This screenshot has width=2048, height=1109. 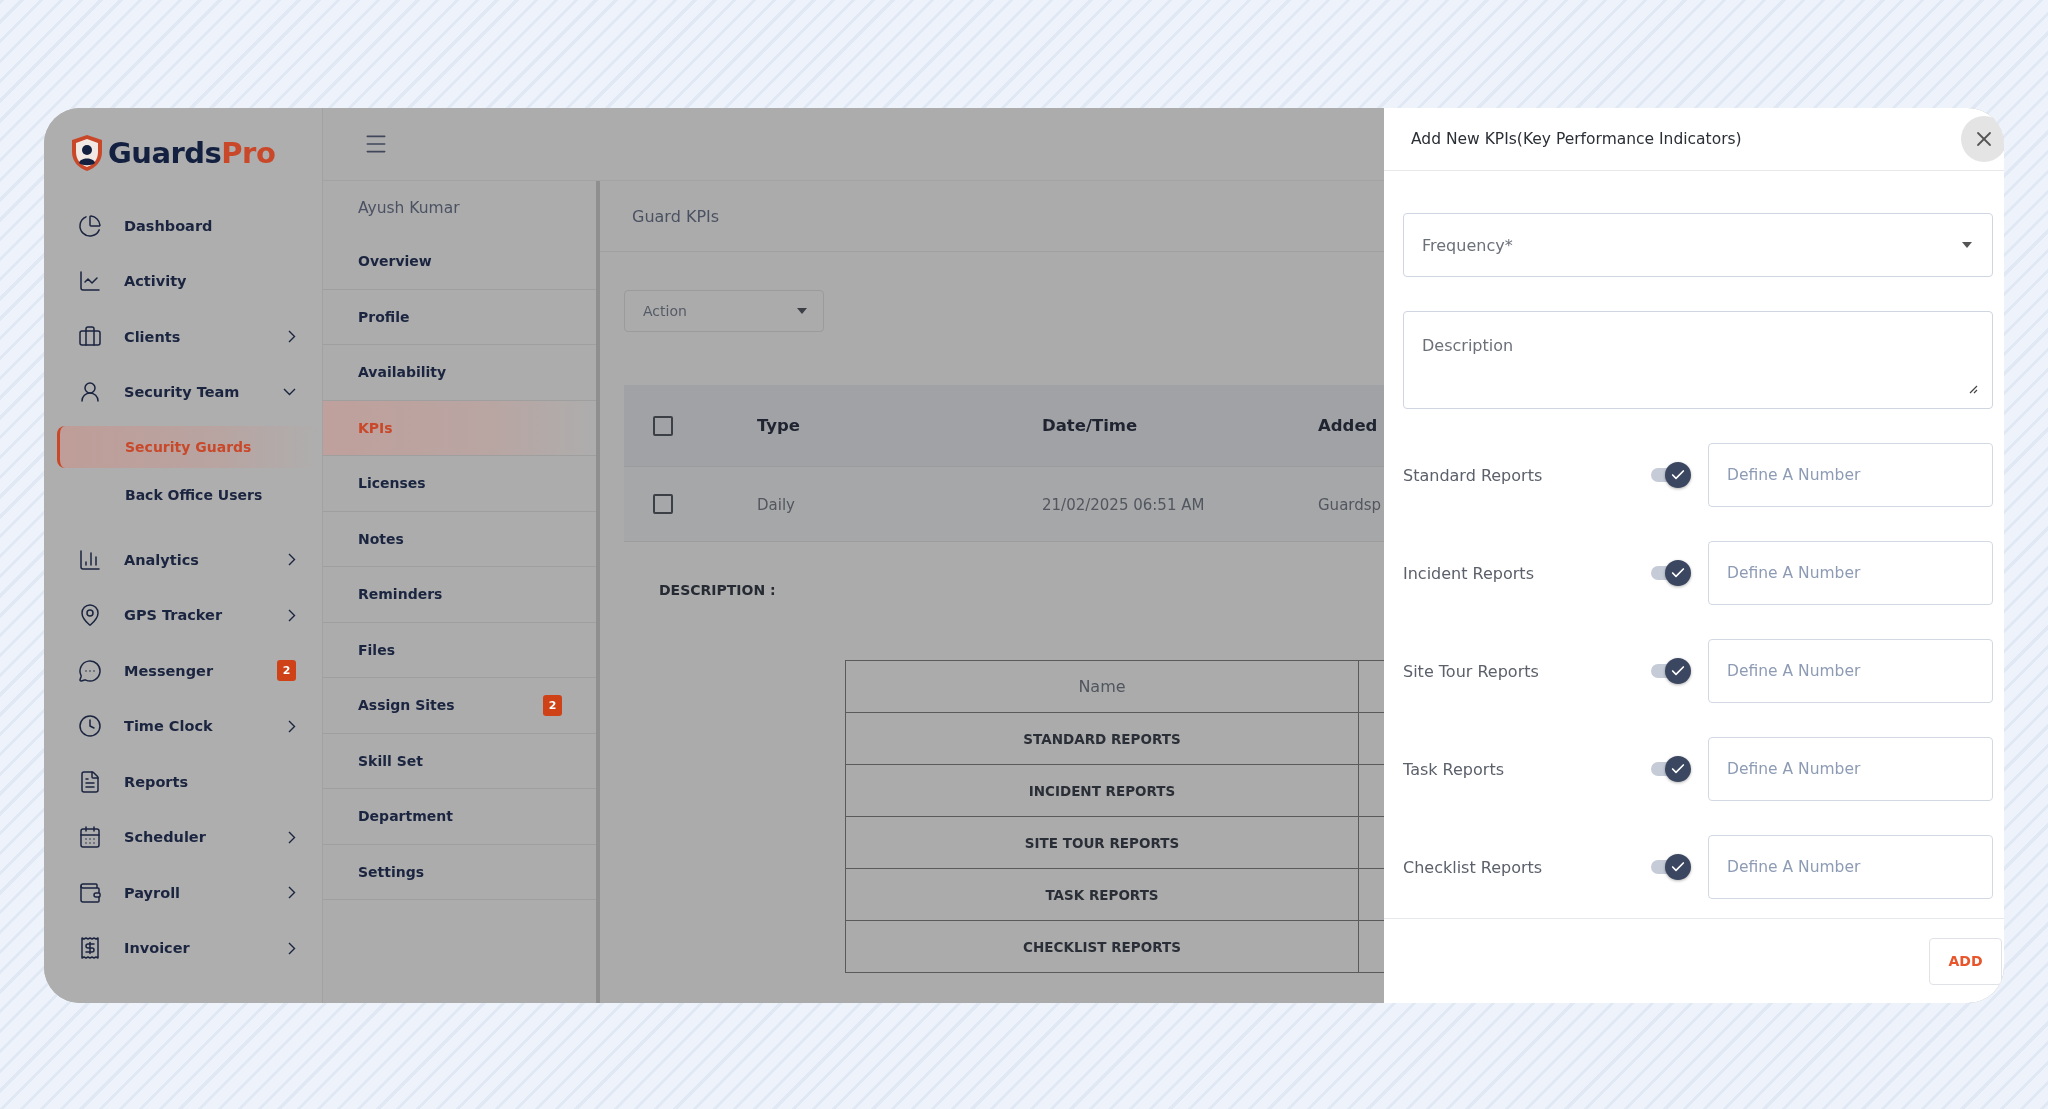 What do you see at coordinates (1973, 389) in the screenshot?
I see `resize-handle-icon` at bounding box center [1973, 389].